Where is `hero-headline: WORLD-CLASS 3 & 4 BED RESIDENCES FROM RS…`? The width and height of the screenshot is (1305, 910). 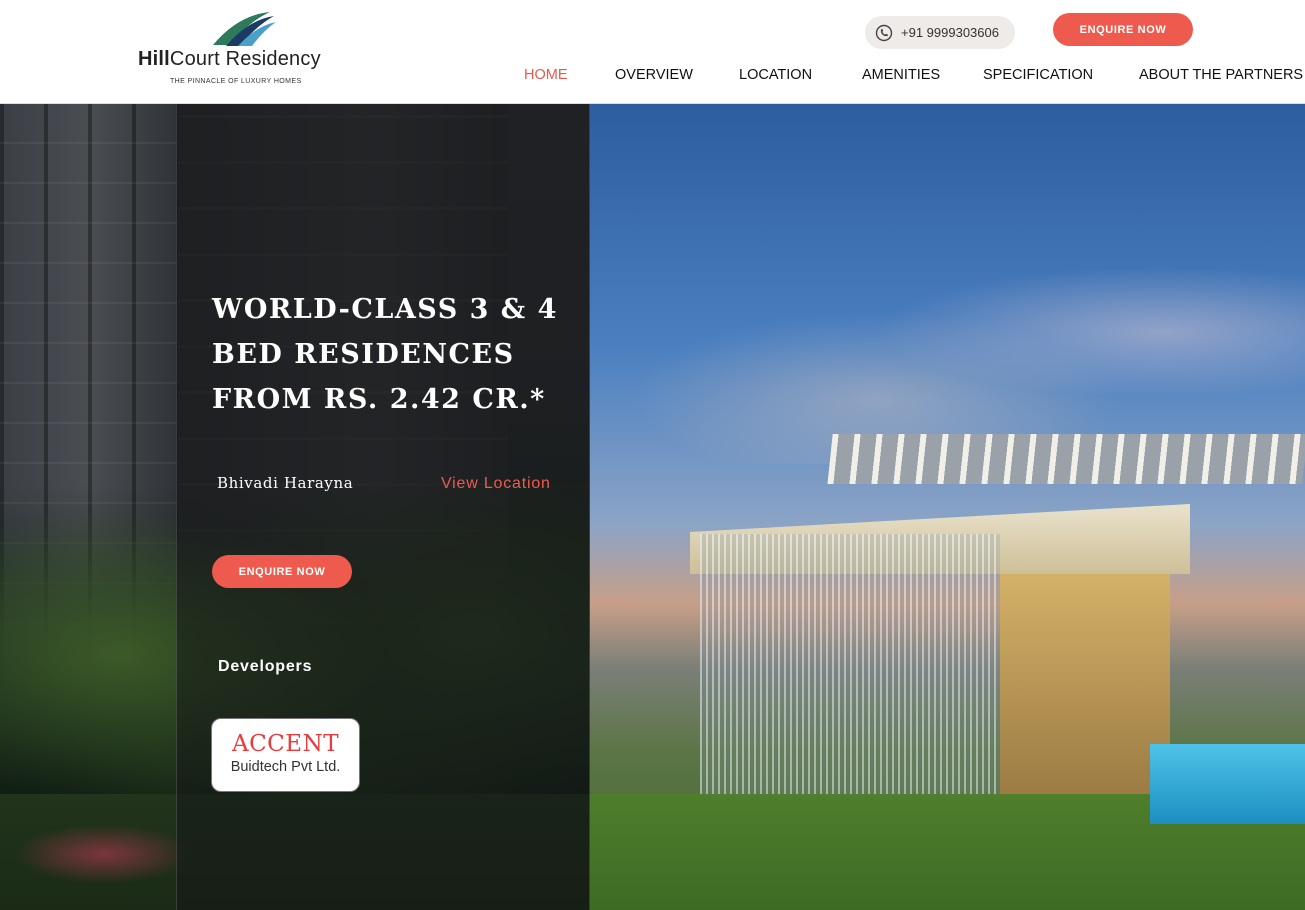
hero-headline: WORLD-CLASS 3 & 4 BED RESIDENCES FROM RS… is located at coordinates (385, 354).